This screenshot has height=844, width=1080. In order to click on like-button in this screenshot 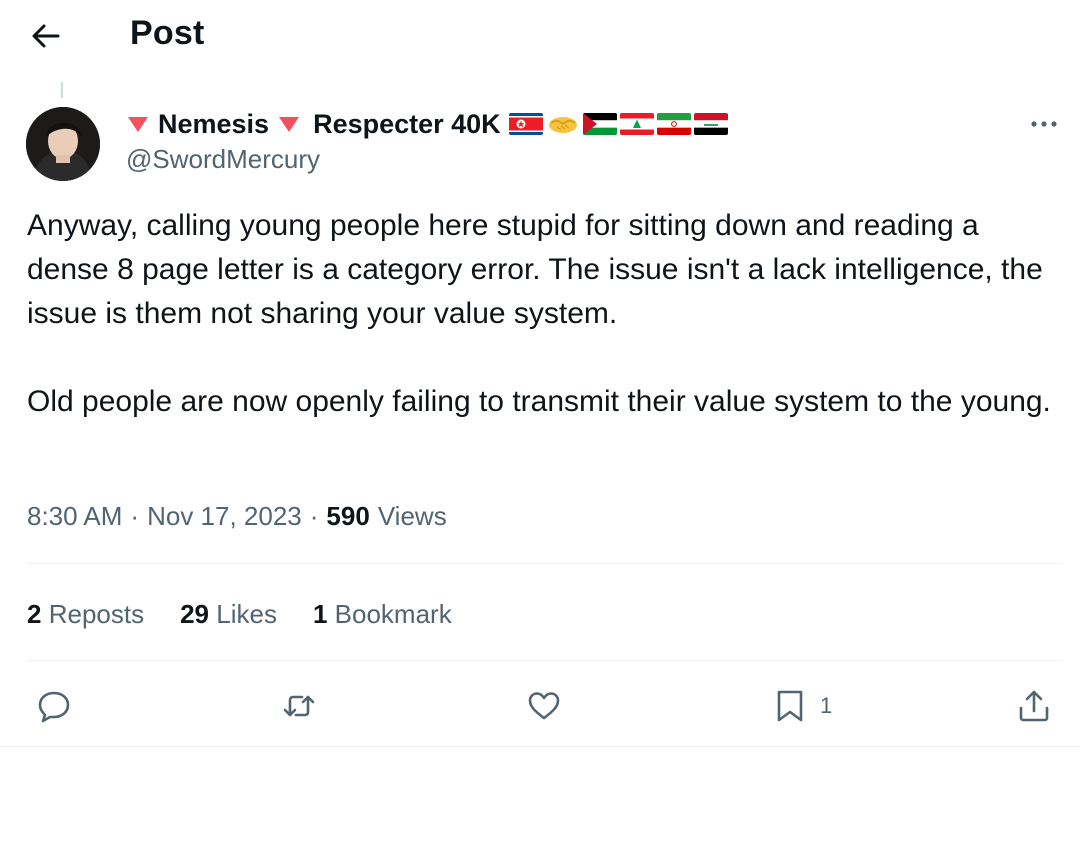, I will do `click(544, 706)`.